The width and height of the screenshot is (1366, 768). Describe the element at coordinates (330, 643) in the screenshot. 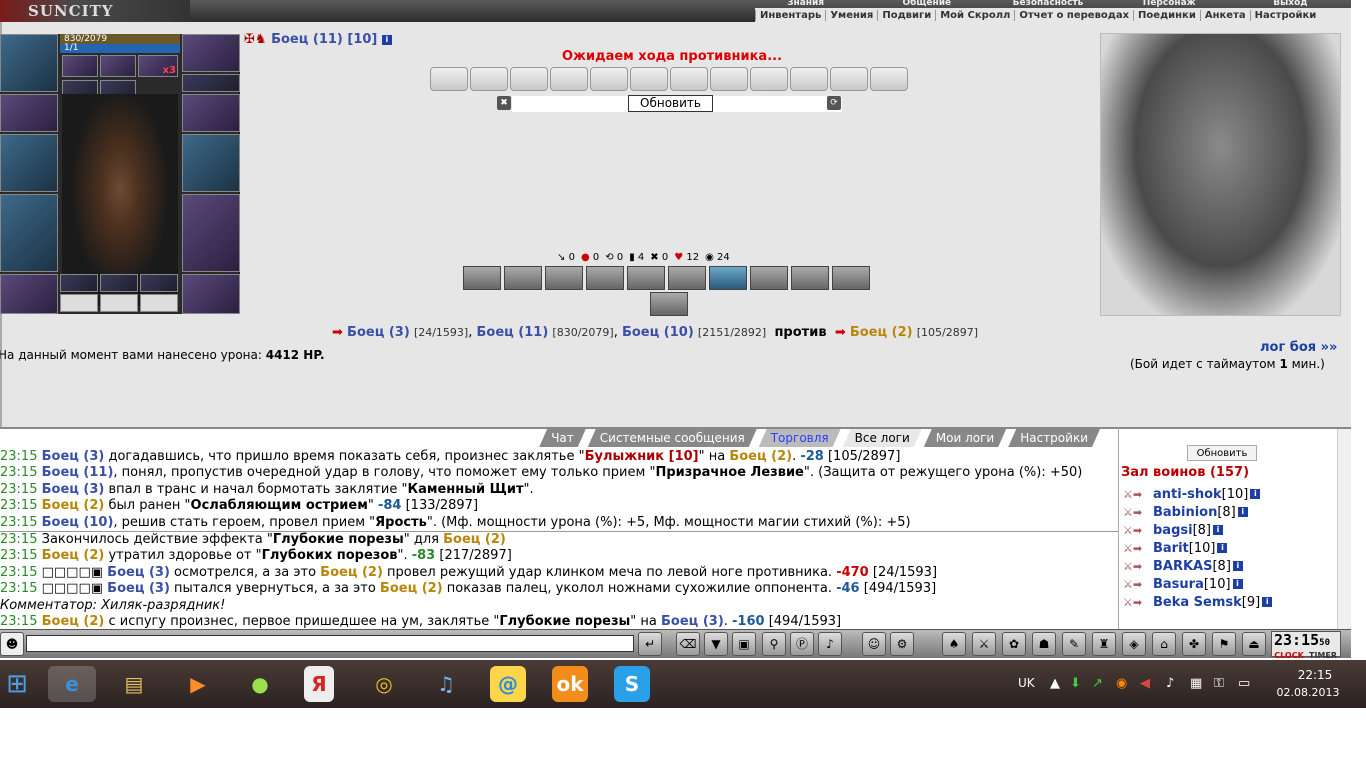

I see `chat-input` at that location.